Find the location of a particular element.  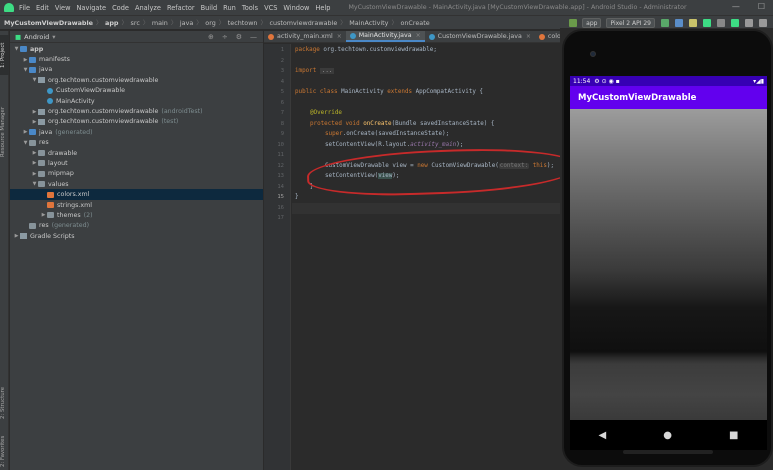

menu-vcs: VCS is located at coordinates (270, 8).